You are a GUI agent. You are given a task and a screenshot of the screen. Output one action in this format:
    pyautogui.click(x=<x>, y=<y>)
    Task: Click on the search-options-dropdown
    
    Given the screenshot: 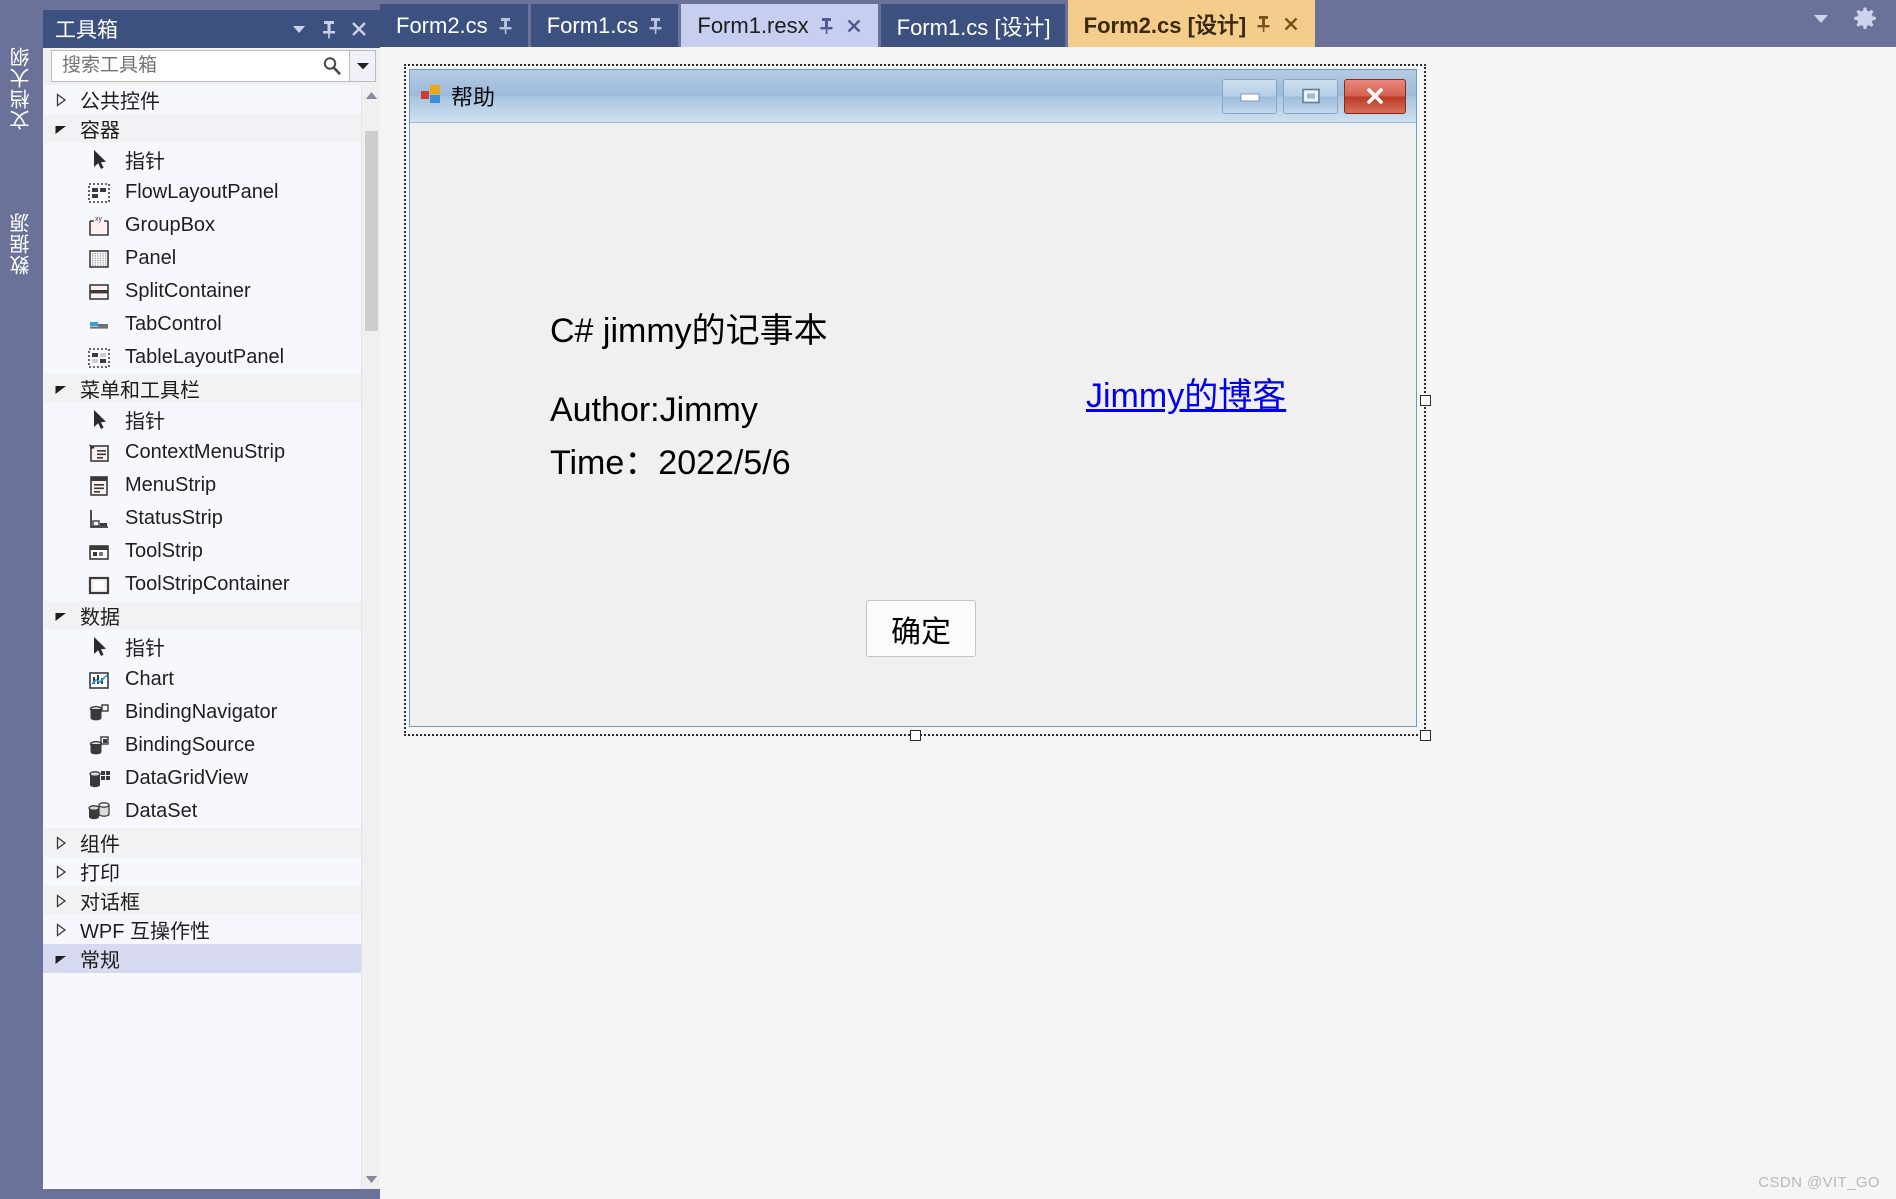 What is the action you would take?
    pyautogui.click(x=363, y=66)
    